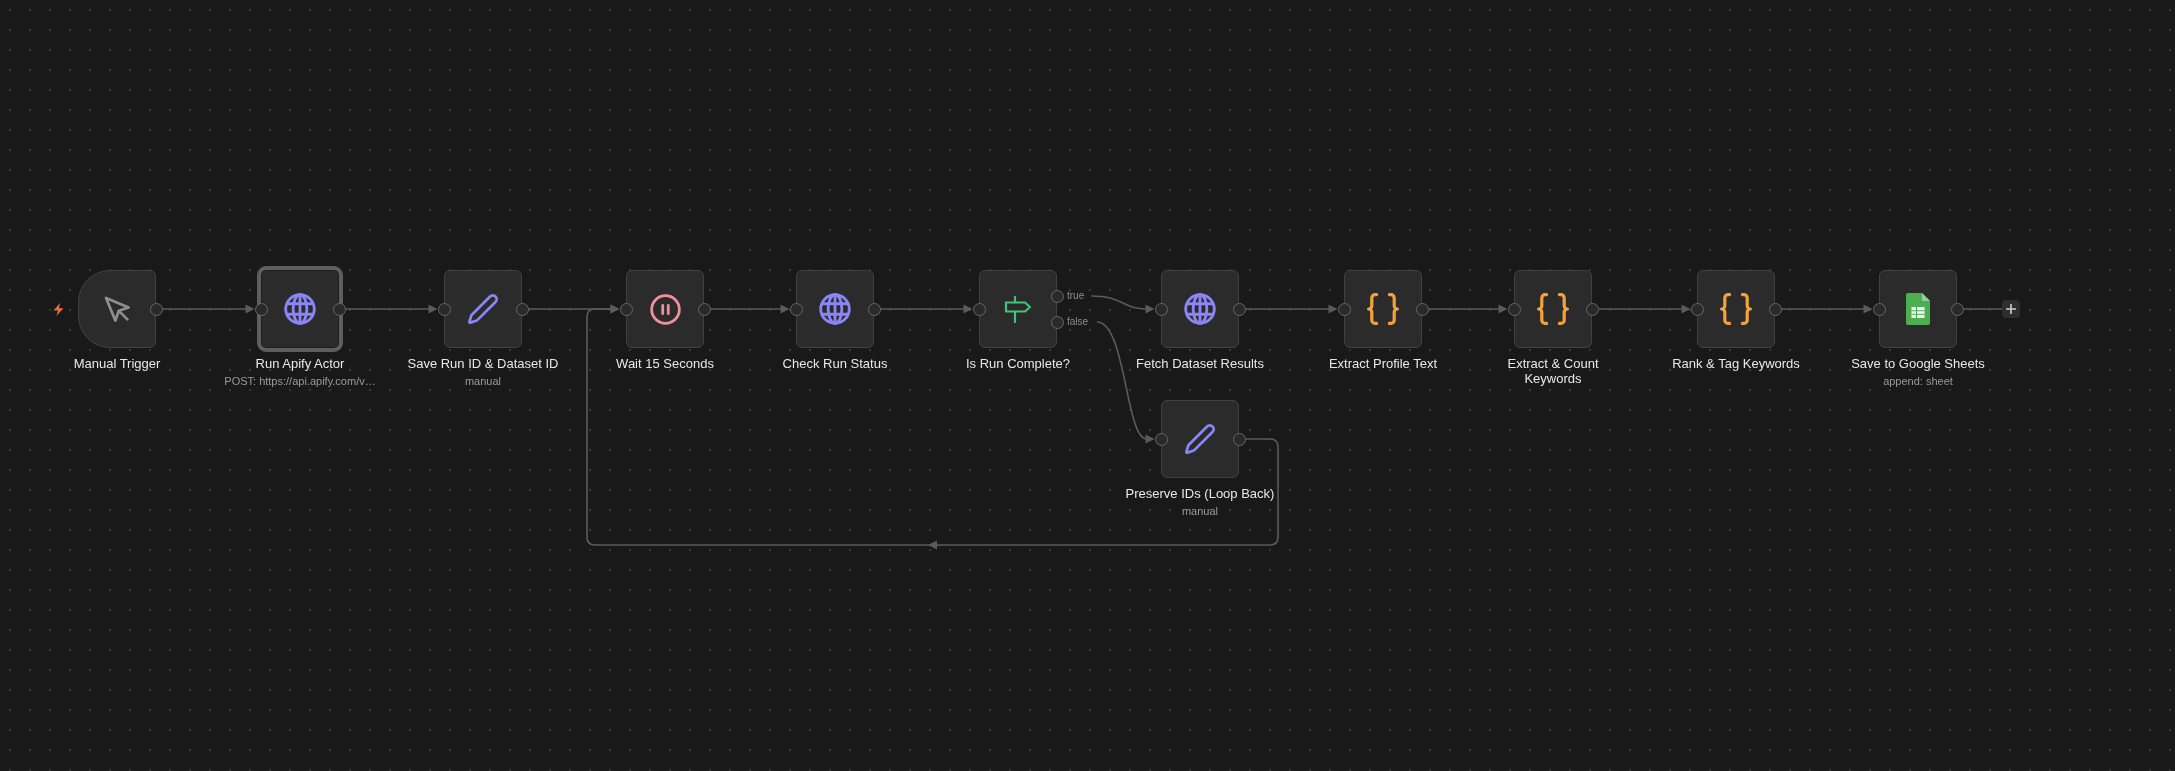 The width and height of the screenshot is (2175, 771). What do you see at coordinates (1736, 363) in the screenshot?
I see `node-title: Rank & Tag Keywords` at bounding box center [1736, 363].